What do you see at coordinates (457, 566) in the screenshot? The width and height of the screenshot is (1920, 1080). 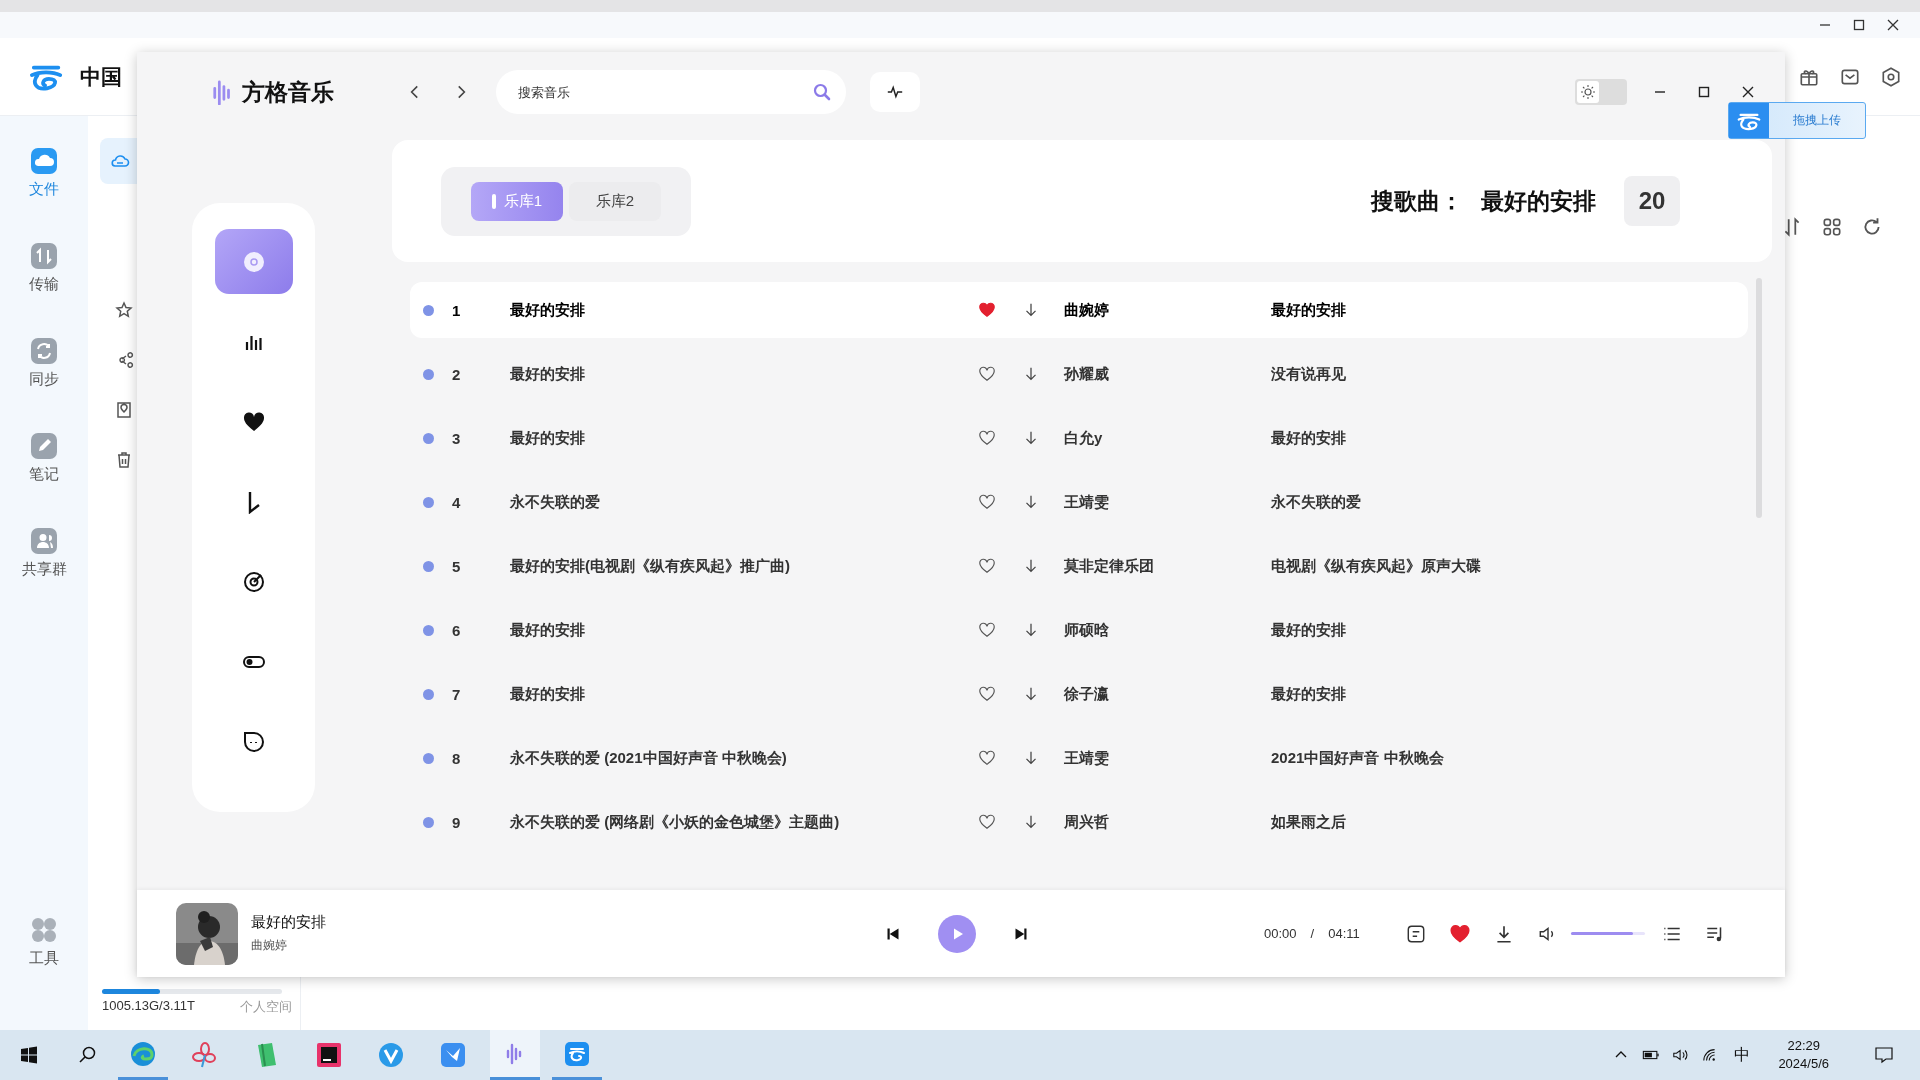 I see `track-number: 5` at bounding box center [457, 566].